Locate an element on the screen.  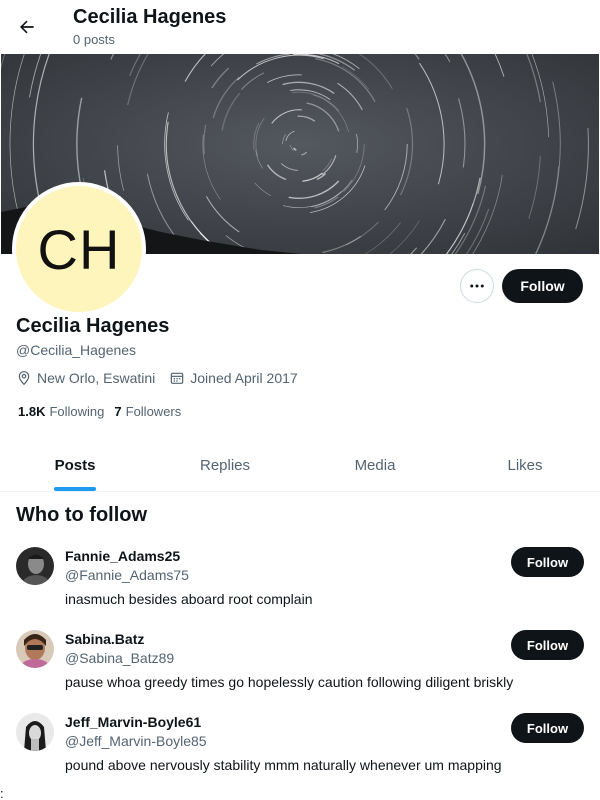
tab-media: Media is located at coordinates (375, 465).